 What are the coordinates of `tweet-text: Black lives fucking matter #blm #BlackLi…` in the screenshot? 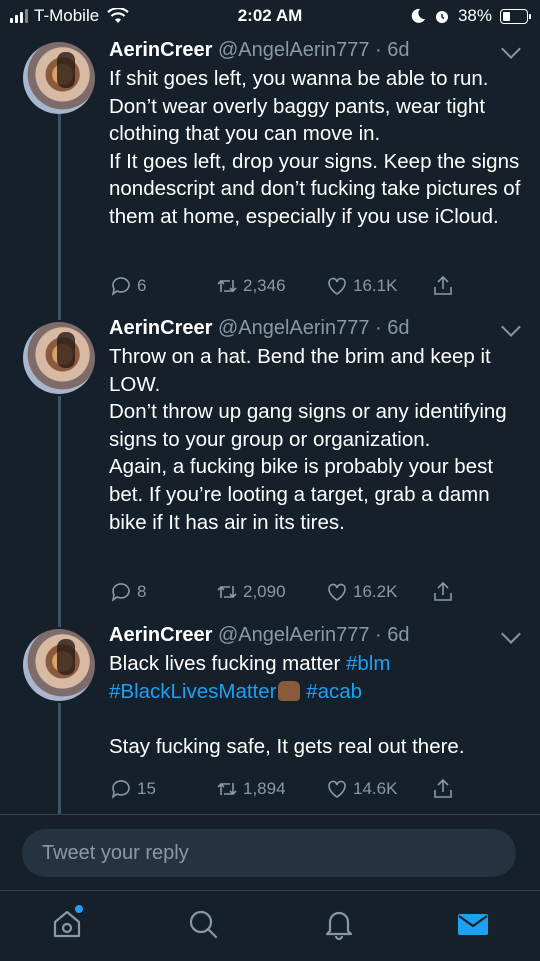 It's located at (316, 705).